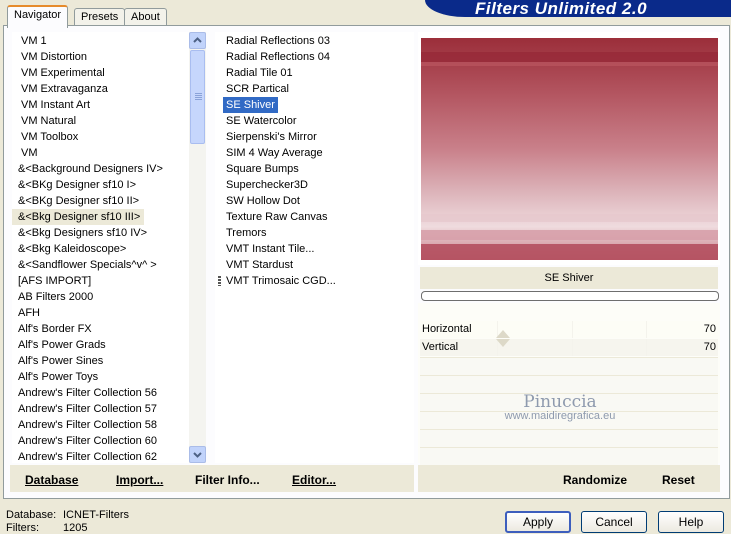 The image size is (731, 534). What do you see at coordinates (561, 9) in the screenshot?
I see `banner-title: Filters Unlimited 2.0` at bounding box center [561, 9].